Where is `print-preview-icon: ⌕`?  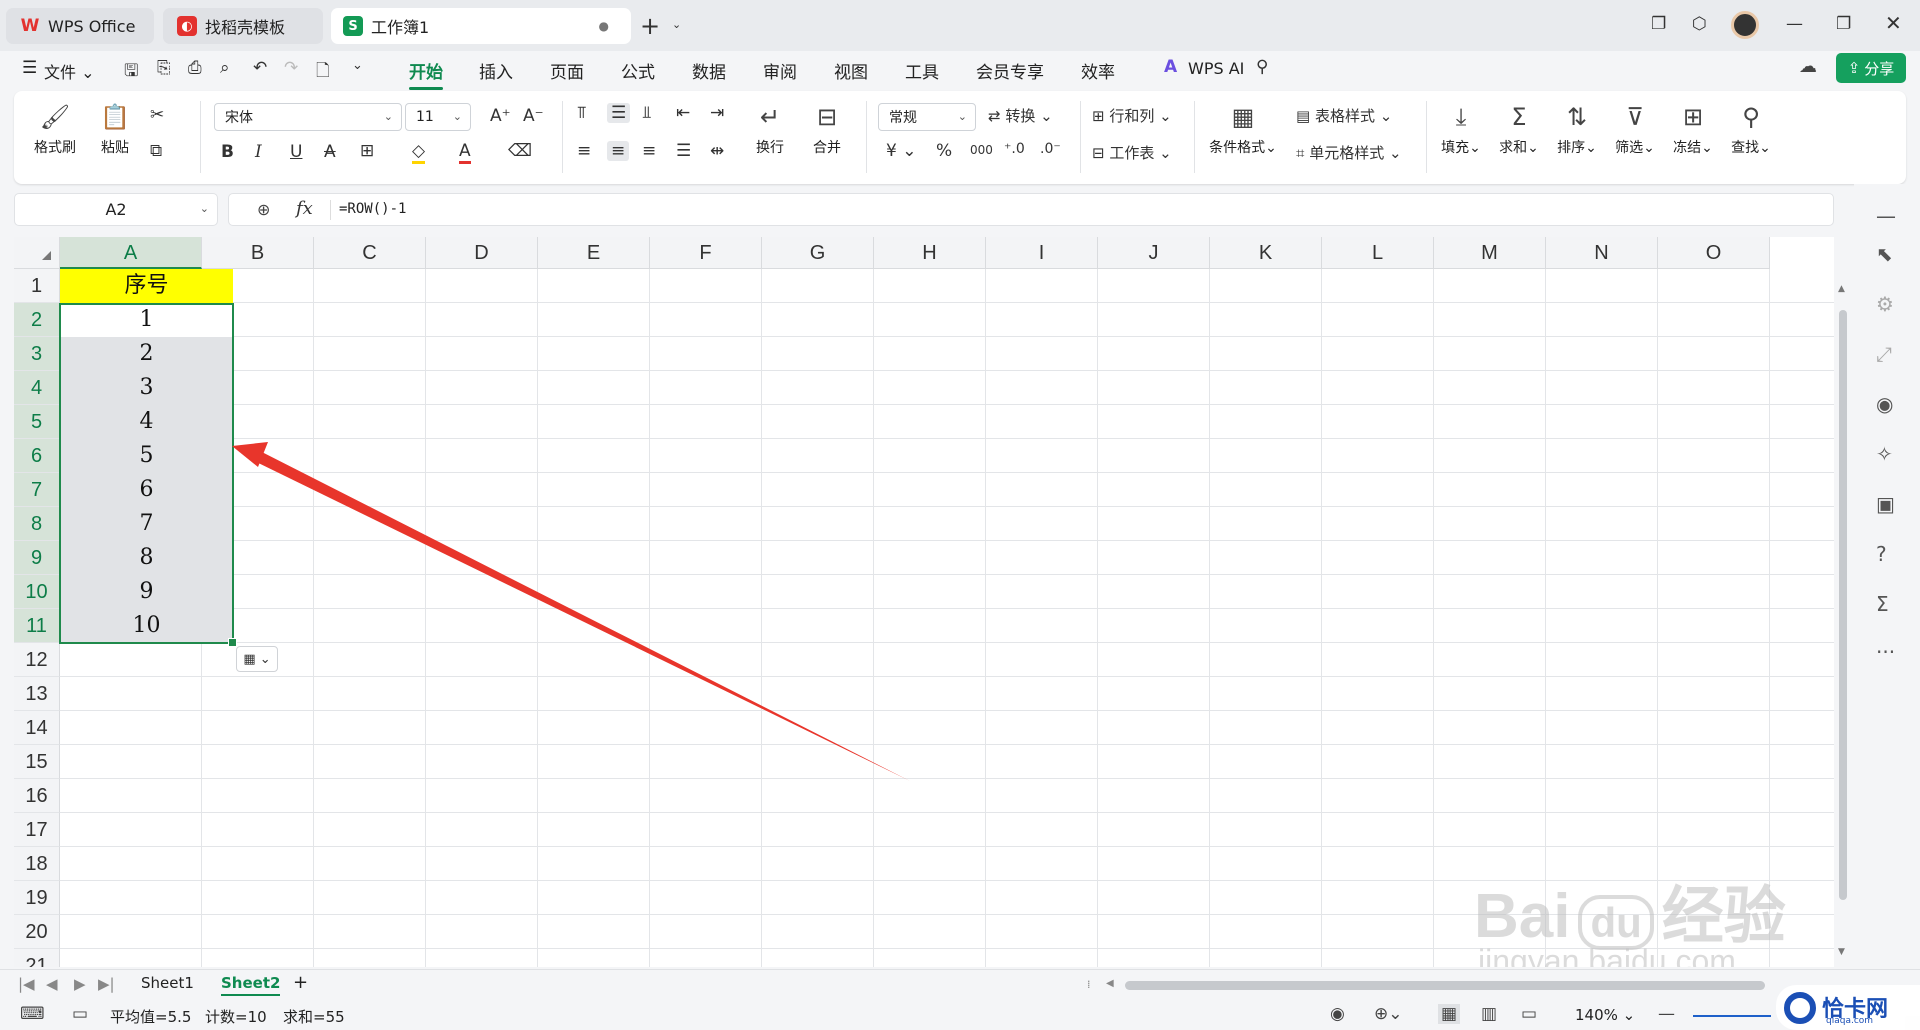 print-preview-icon: ⌕ is located at coordinates (225, 68).